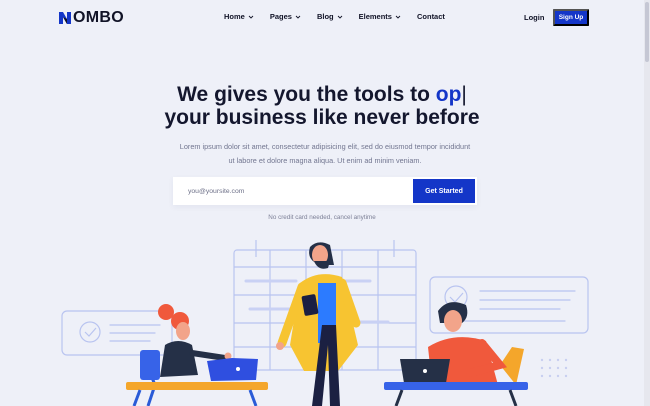 This screenshot has width=650, height=406. Describe the element at coordinates (322, 217) in the screenshot. I see `no-credit-card-note: No credit card needed, cancel anytime` at that location.